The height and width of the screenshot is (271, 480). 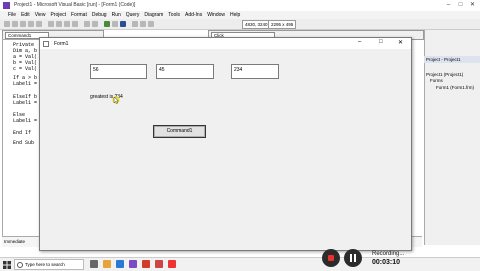 What do you see at coordinates (359, 42) in the screenshot?
I see `form-minimize-icon: –` at bounding box center [359, 42].